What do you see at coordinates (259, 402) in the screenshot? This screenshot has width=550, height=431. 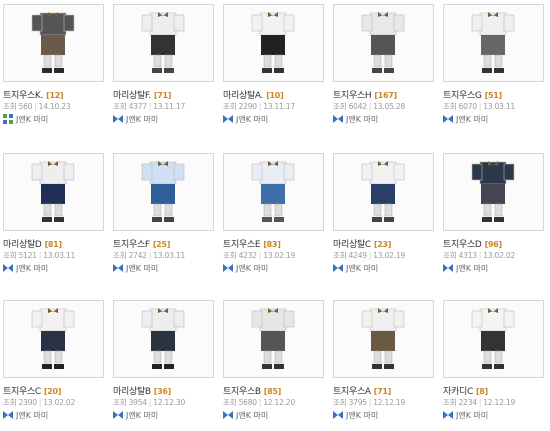 I see `post-meta: 조회 5680 | 12.12.20` at bounding box center [259, 402].